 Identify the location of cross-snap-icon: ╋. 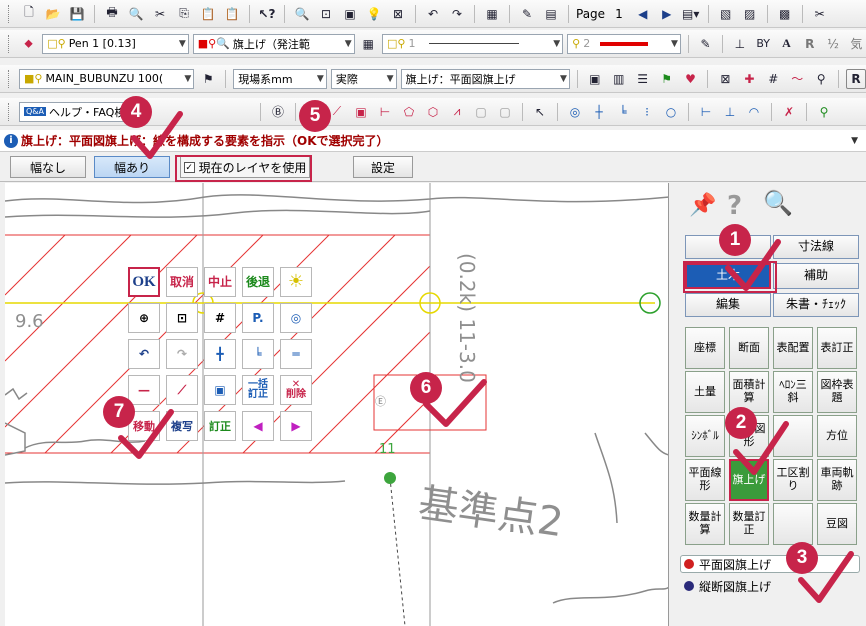
(220, 354).